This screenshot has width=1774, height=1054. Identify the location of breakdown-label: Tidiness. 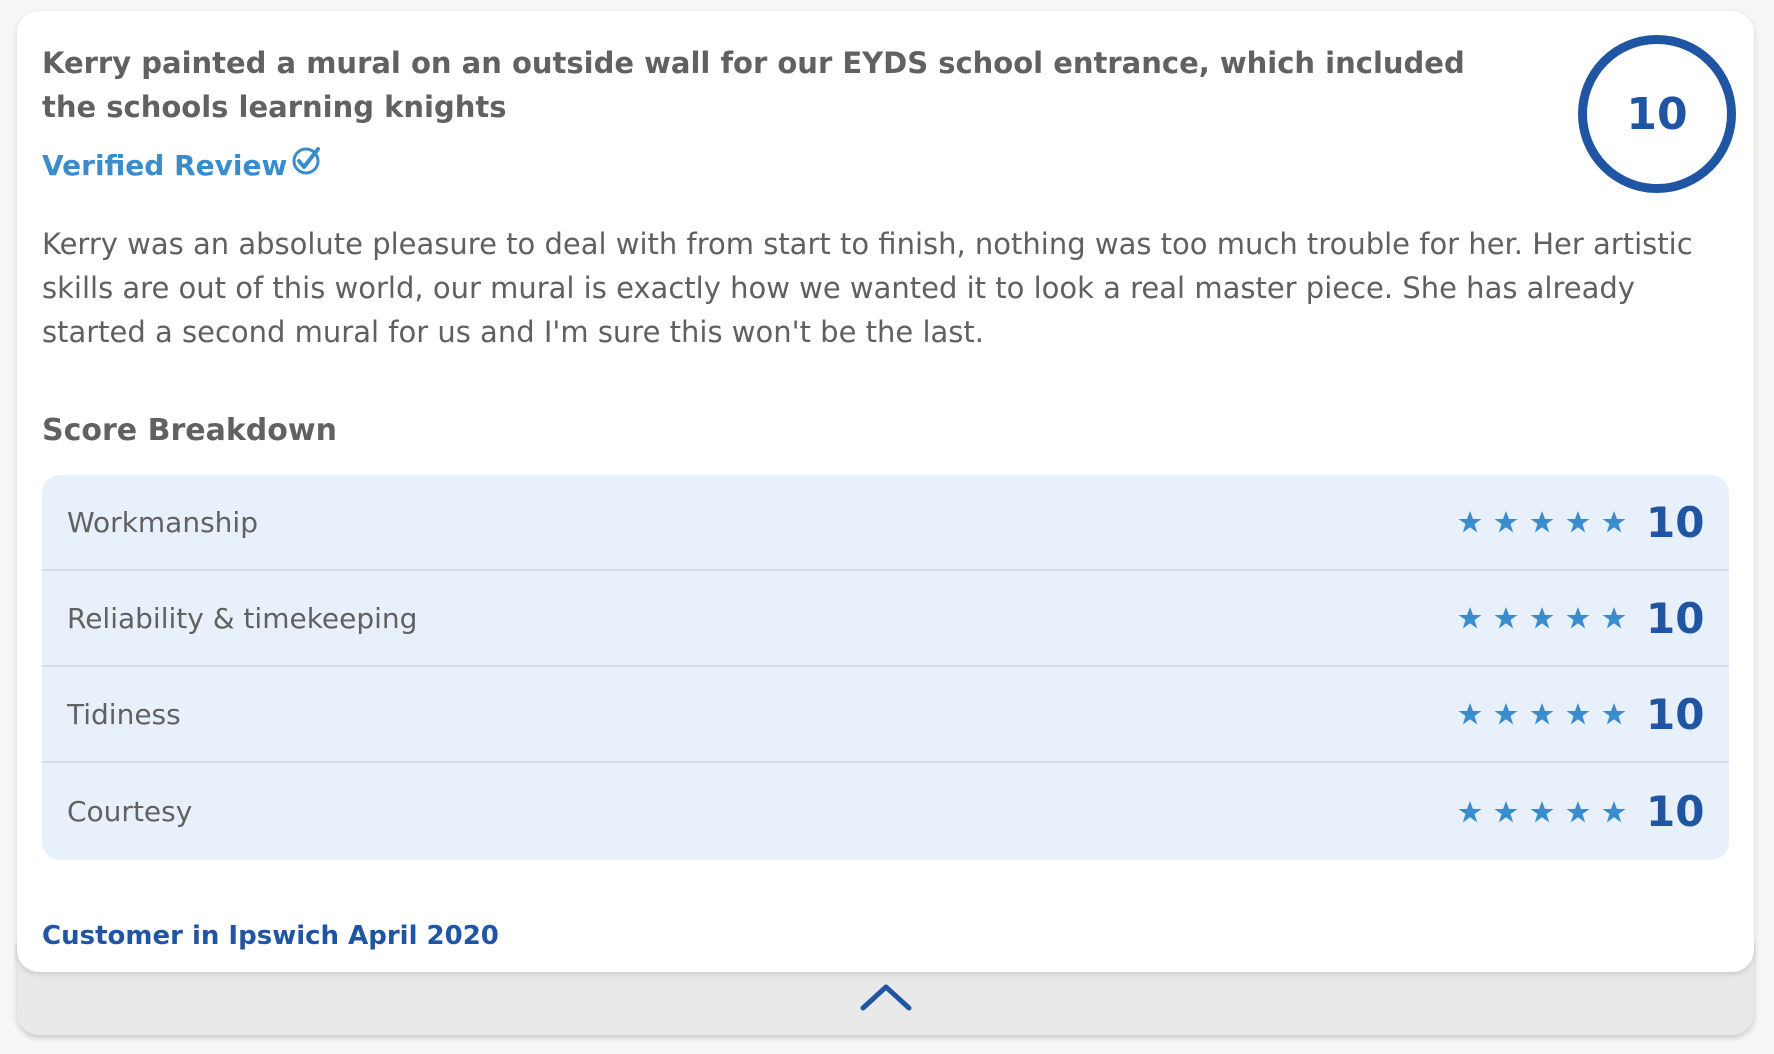
(124, 714).